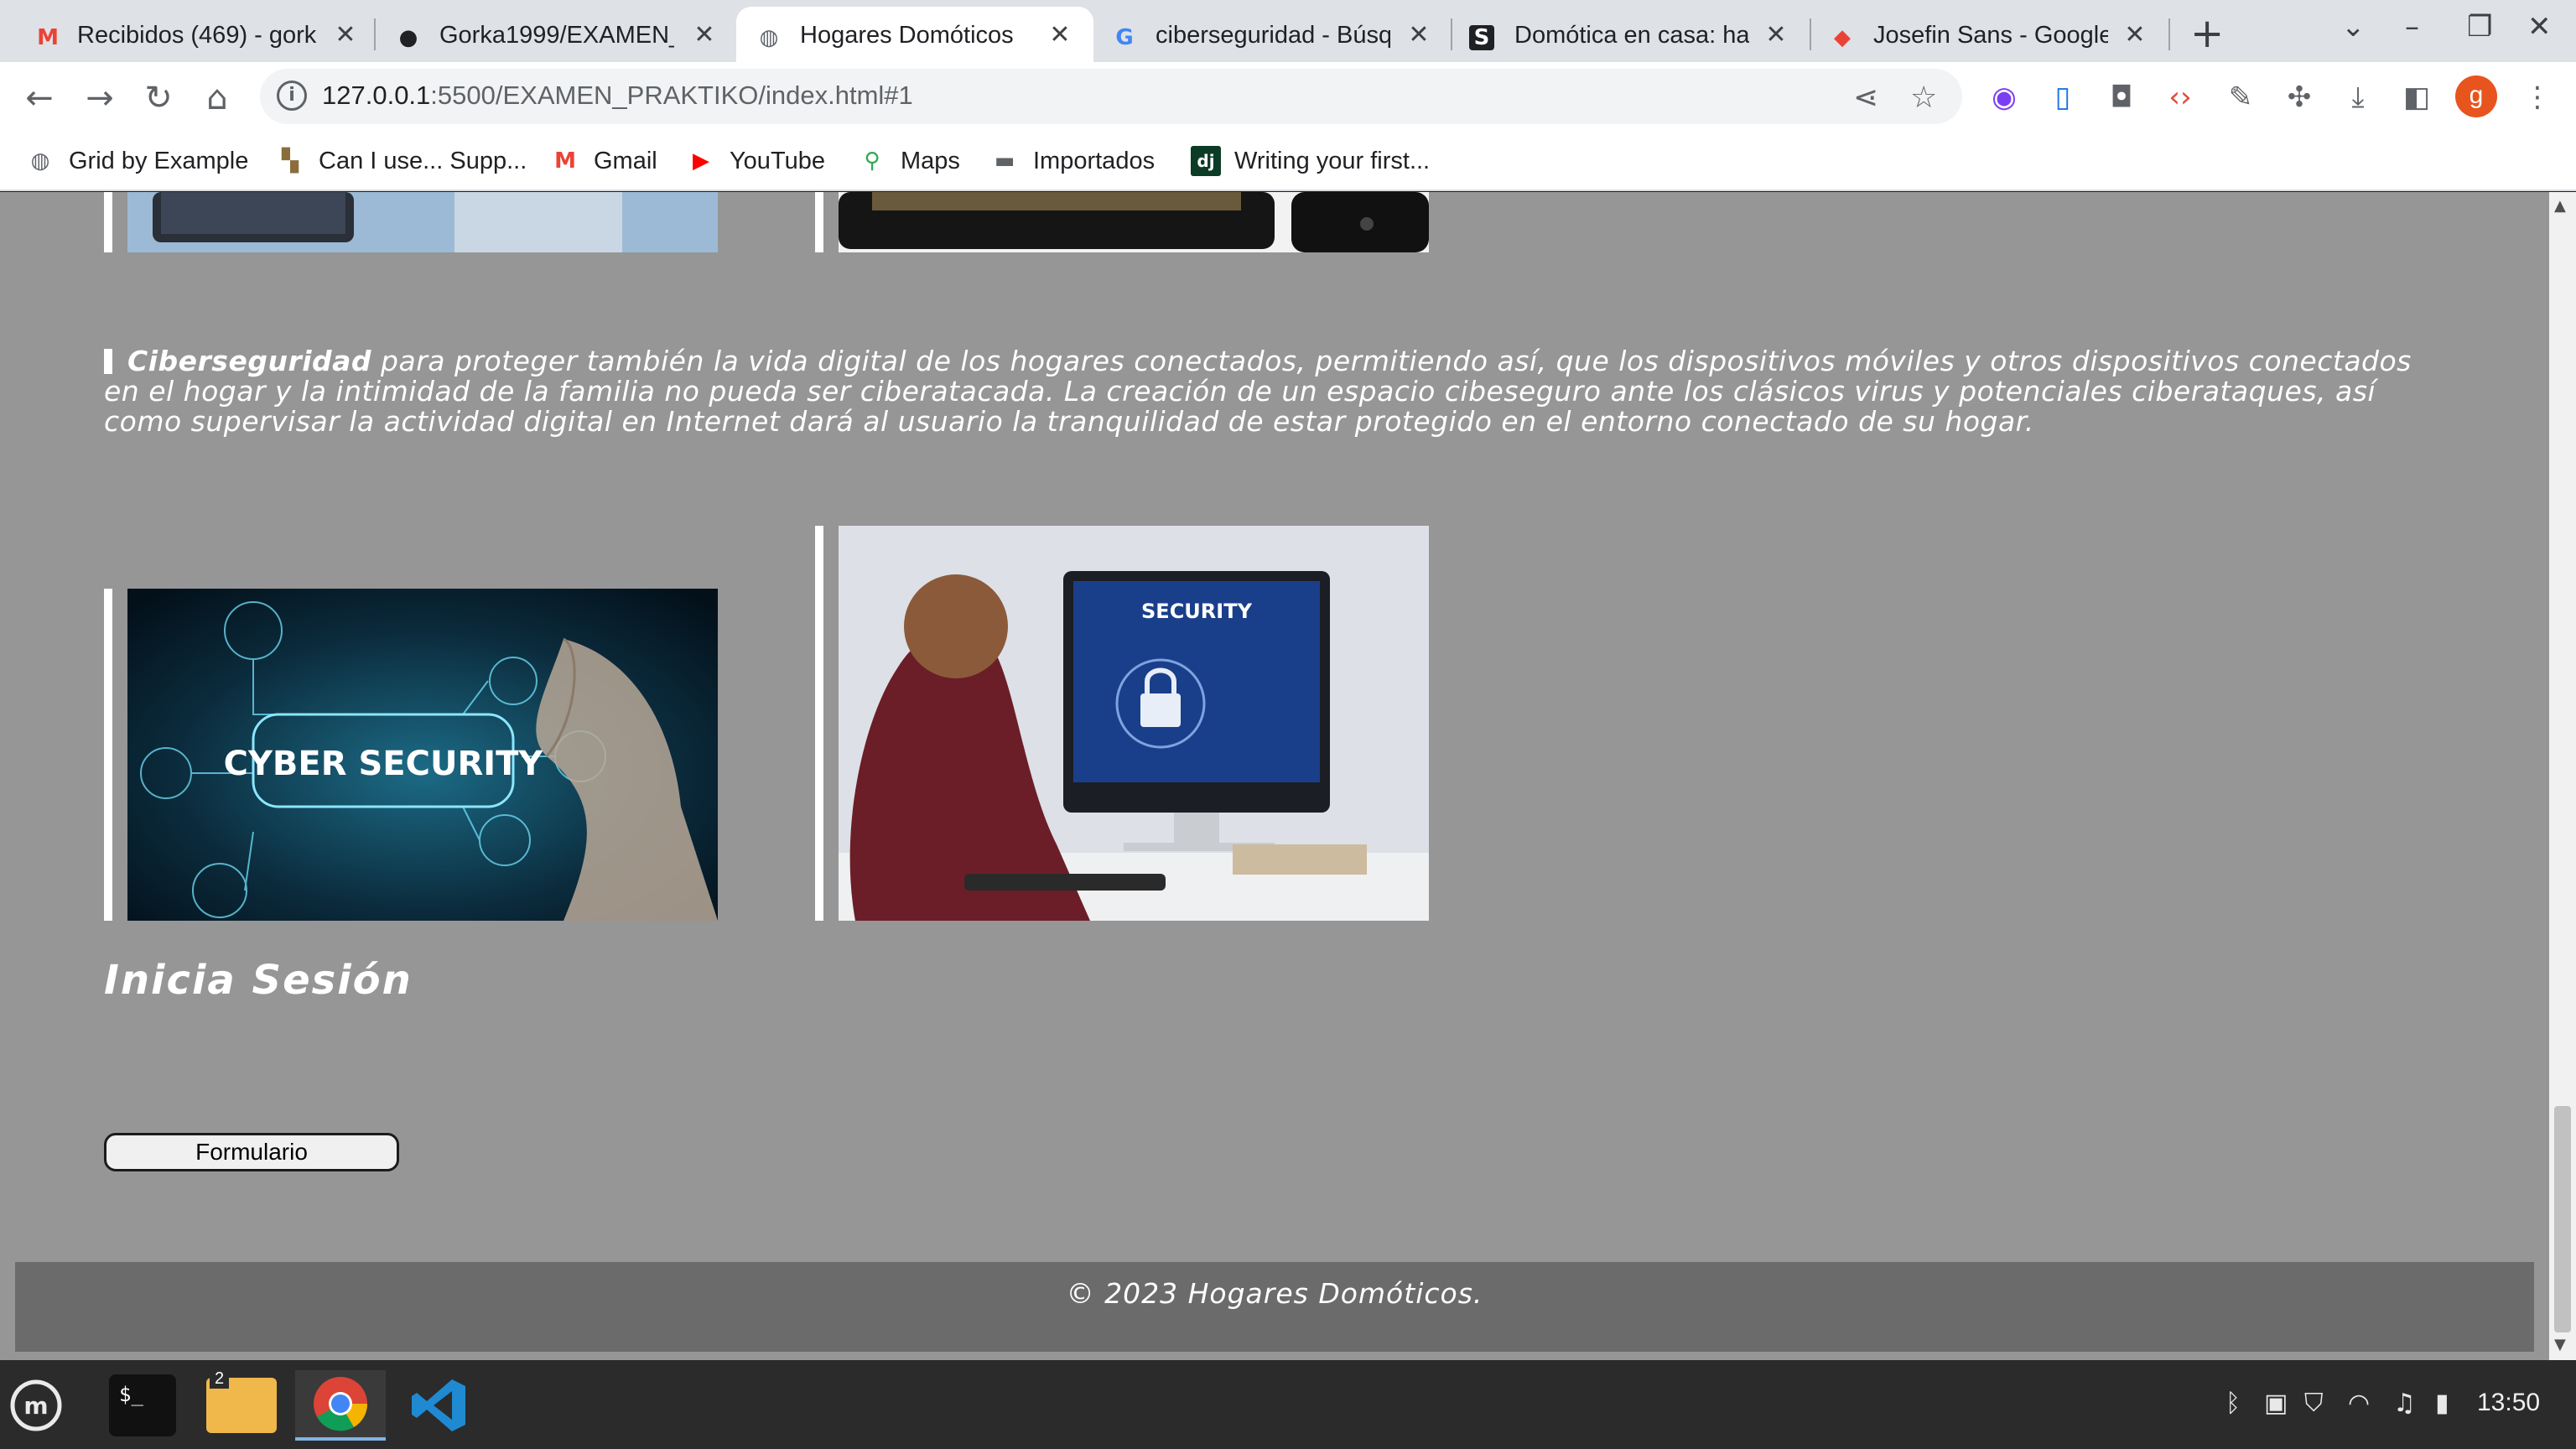 The width and height of the screenshot is (2576, 1449). What do you see at coordinates (1072, 161) in the screenshot?
I see `bookmark-folder-importados: ▬ Importados` at bounding box center [1072, 161].